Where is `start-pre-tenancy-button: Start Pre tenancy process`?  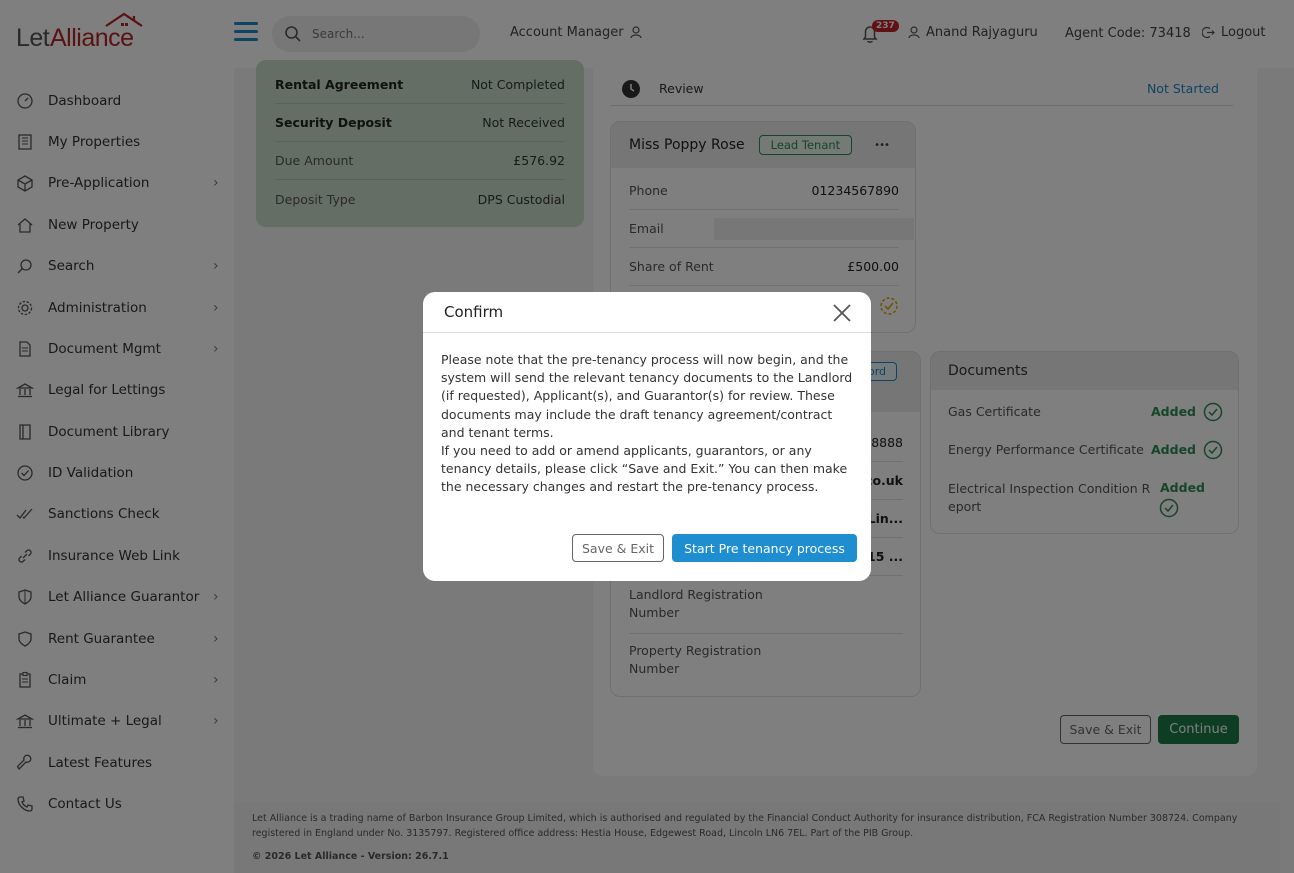
start-pre-tenancy-button: Start Pre tenancy process is located at coordinates (764, 548).